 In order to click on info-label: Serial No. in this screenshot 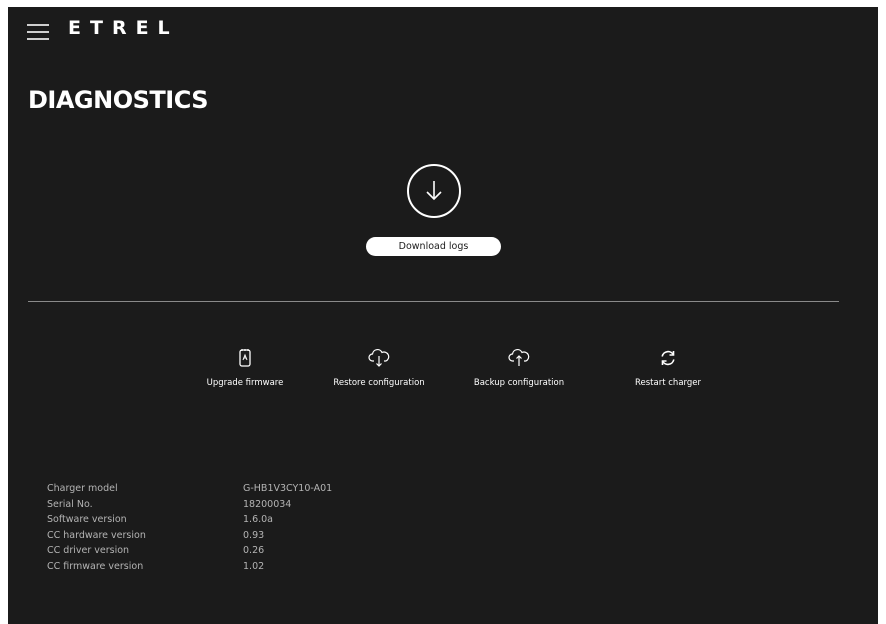, I will do `click(70, 504)`.